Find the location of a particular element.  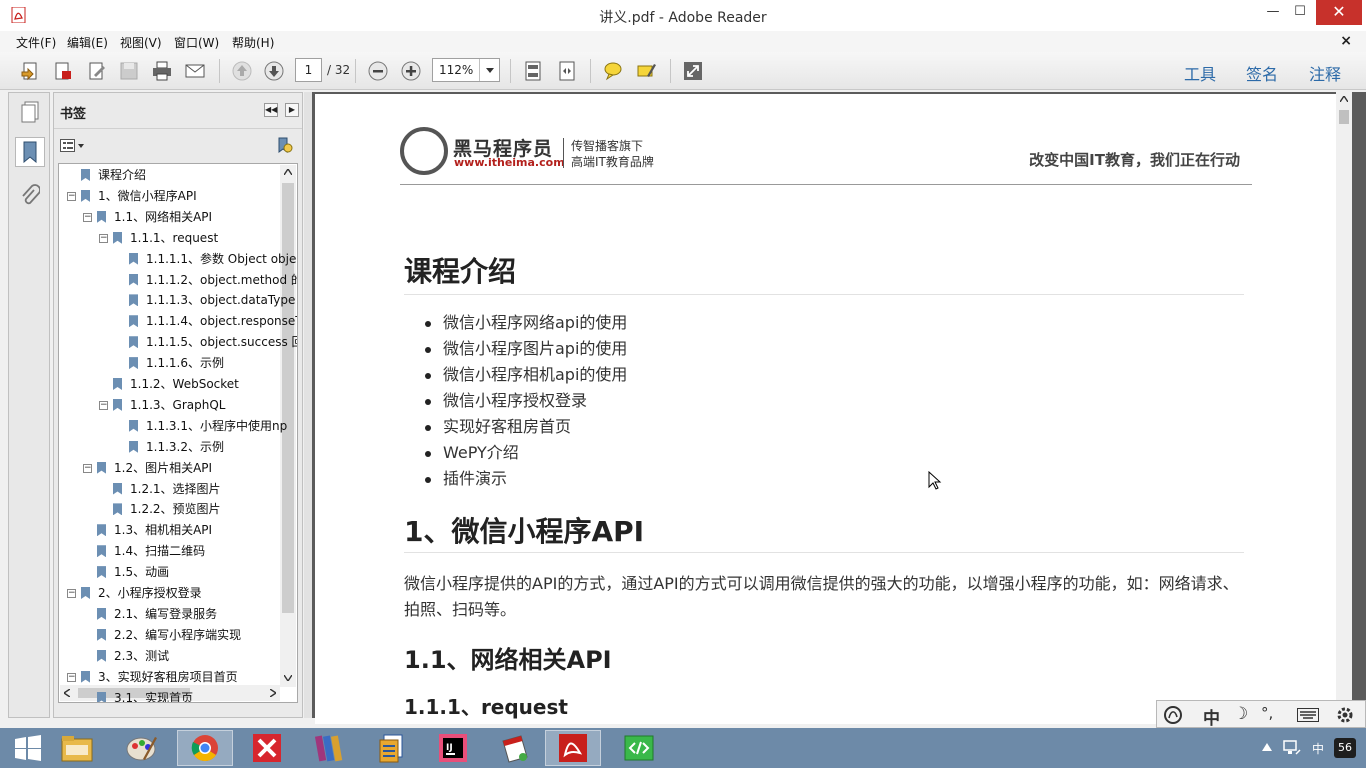

bookmark-item: 1.1.1.5、object.success 回 is located at coordinates (213, 342).